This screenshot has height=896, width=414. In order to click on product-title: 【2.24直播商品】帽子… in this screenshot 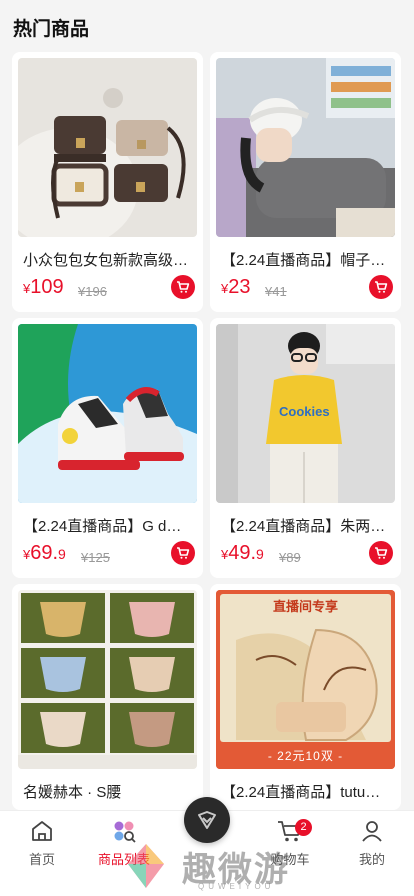, I will do `click(303, 260)`.